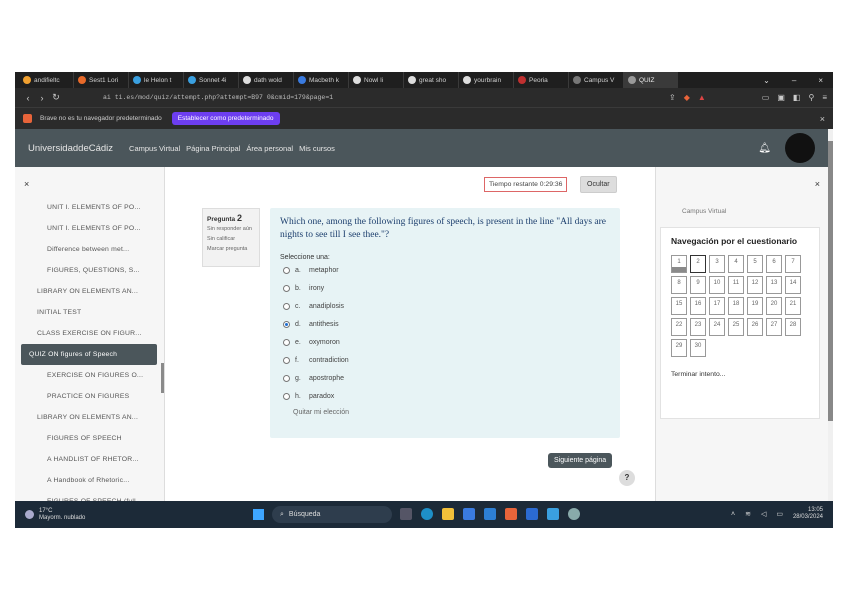 The height and width of the screenshot is (599, 848). Describe the element at coordinates (225, 118) in the screenshot. I see `set-default-button: Establecer como predeterminado` at that location.